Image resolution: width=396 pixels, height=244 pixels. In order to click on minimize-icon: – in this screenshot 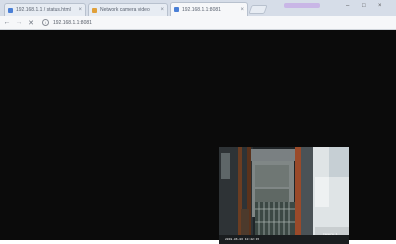, I will do `click(347, 6)`.